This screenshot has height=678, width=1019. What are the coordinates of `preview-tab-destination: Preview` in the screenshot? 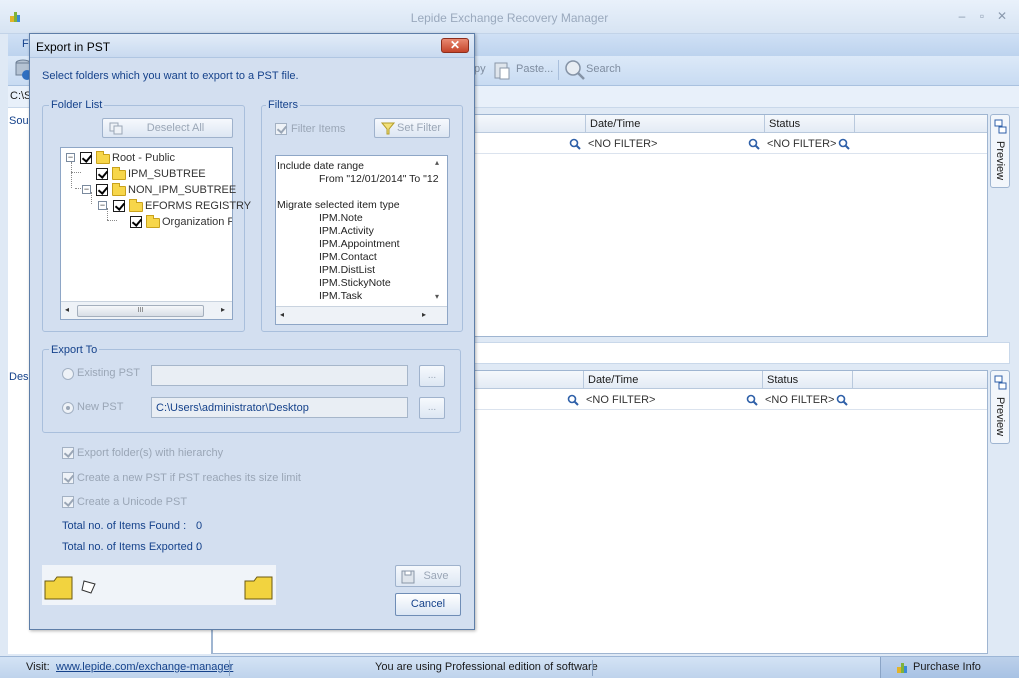 It's located at (1000, 407).